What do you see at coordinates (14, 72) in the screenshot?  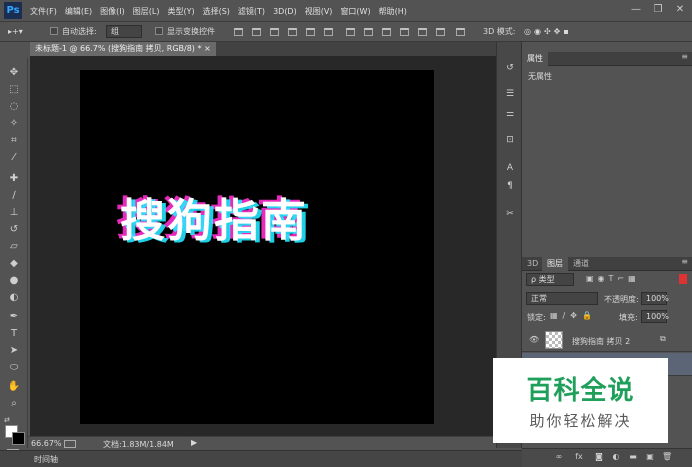 I see `move-tool-icon: ✥` at bounding box center [14, 72].